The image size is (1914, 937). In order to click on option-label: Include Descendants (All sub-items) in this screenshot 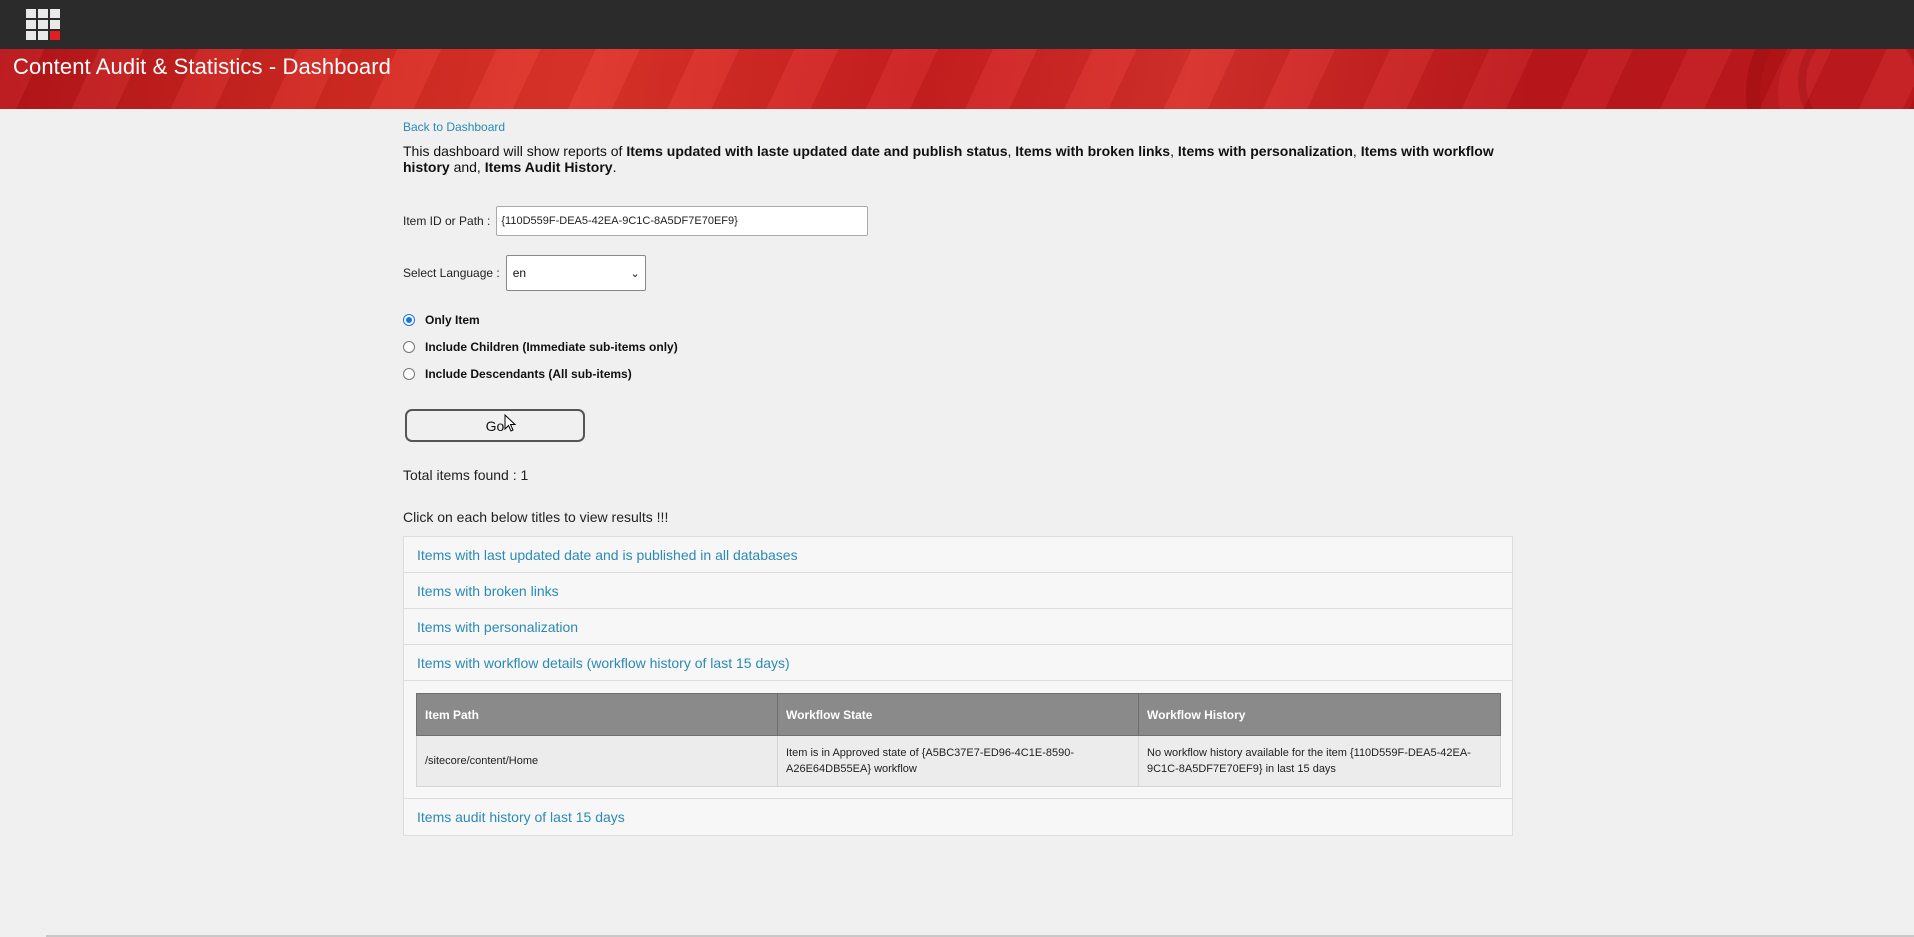, I will do `click(528, 374)`.